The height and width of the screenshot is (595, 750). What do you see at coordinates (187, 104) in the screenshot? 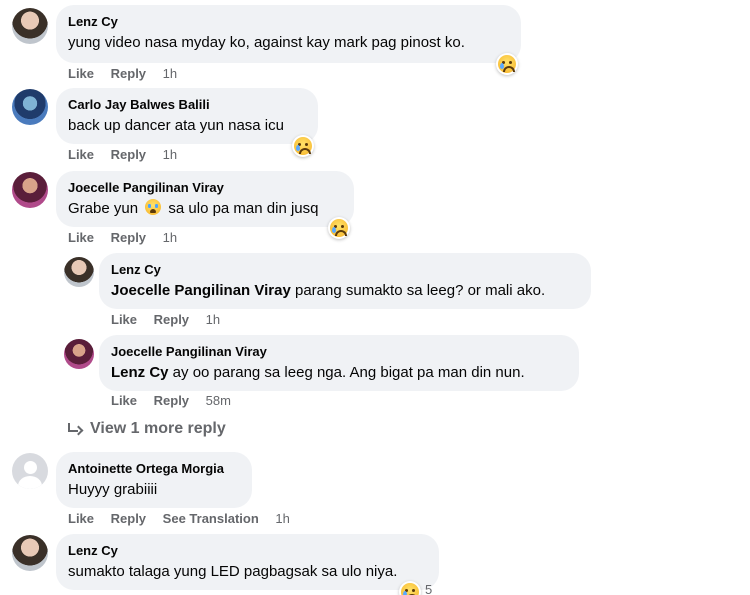
I see `comment-author: Carlo Jay Balwes Balili` at bounding box center [187, 104].